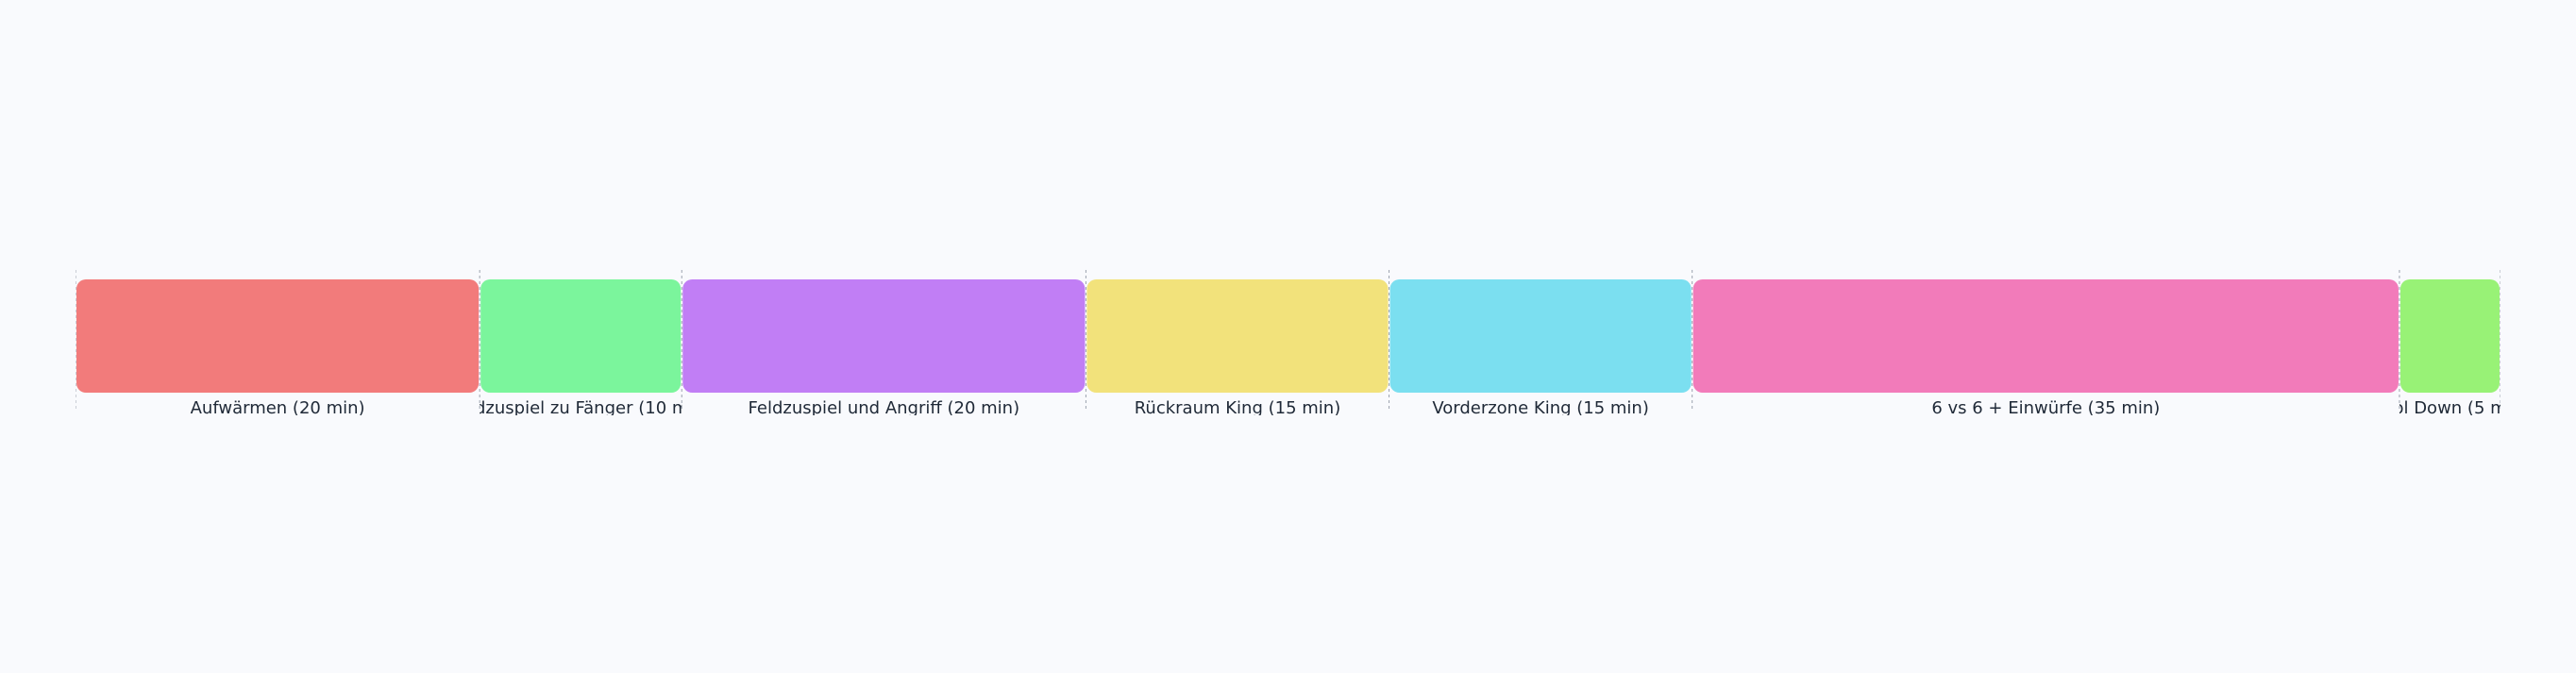  What do you see at coordinates (2046, 408) in the screenshot?
I see `segment-label-5: 6 vs 6 + Einwürfe (35 min)` at bounding box center [2046, 408].